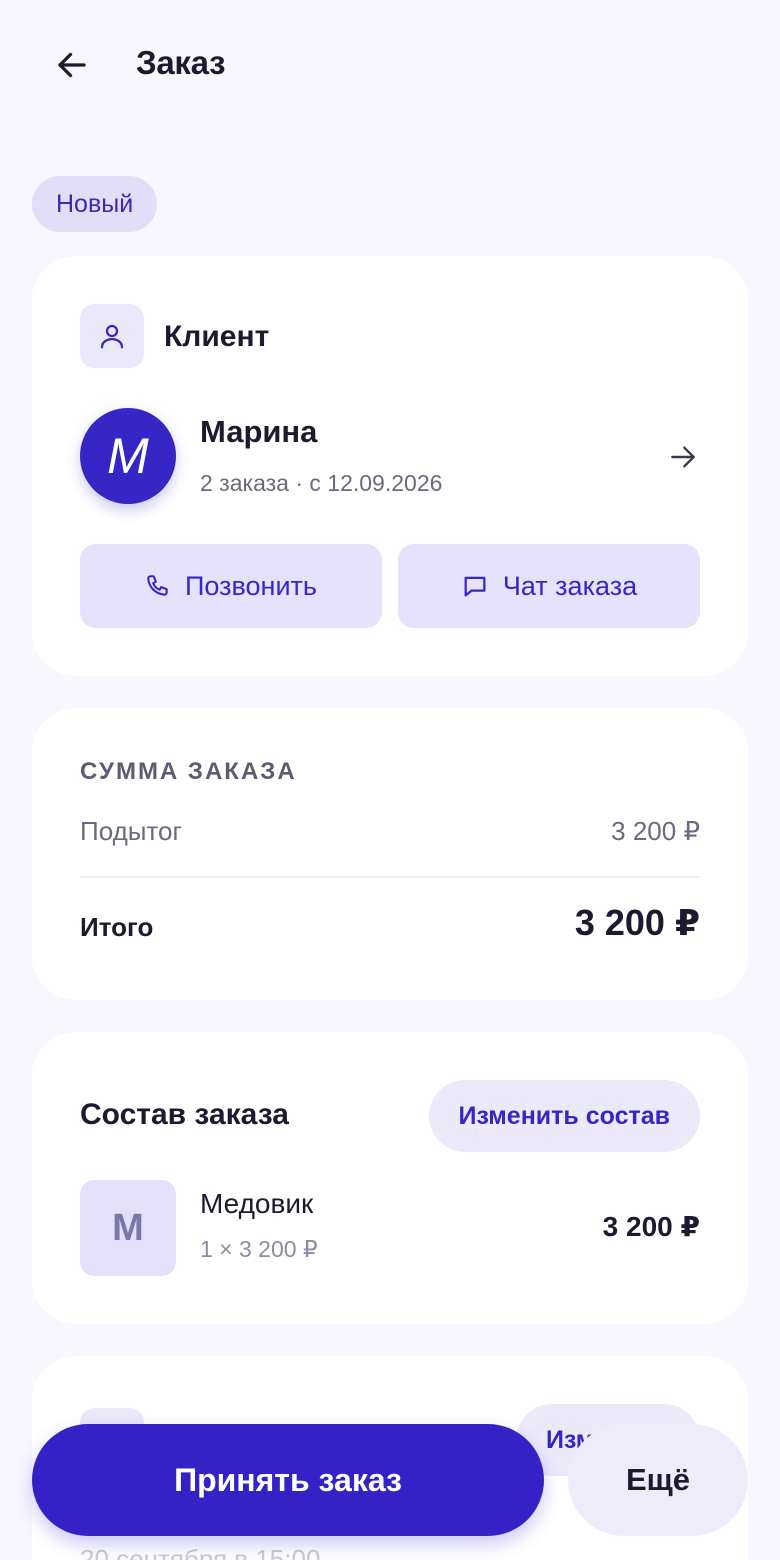  I want to click on edit-items-button: Изменить состав, so click(564, 1116).